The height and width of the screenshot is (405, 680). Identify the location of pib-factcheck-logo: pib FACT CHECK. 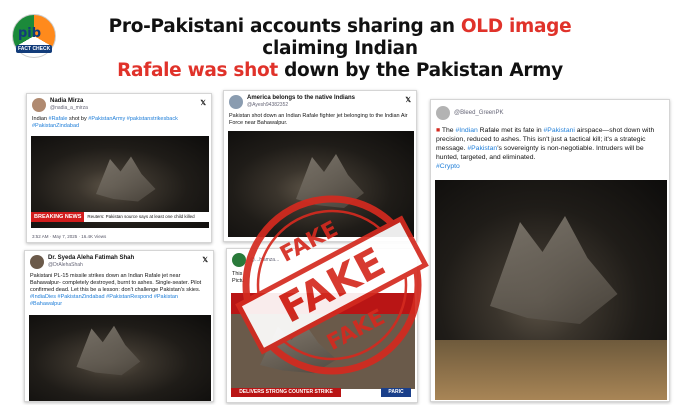
(34, 36).